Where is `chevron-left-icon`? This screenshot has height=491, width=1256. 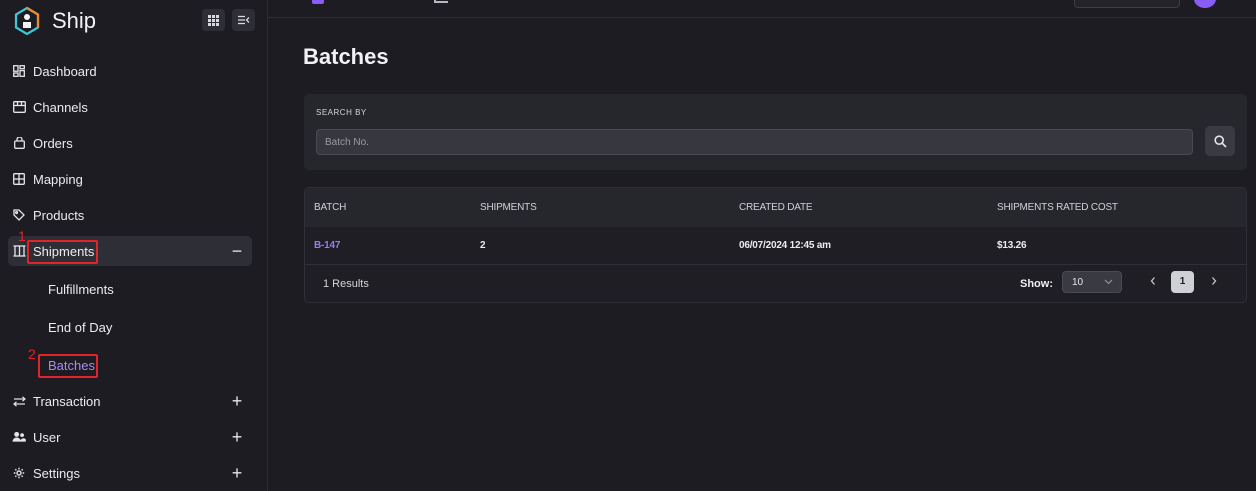 chevron-left-icon is located at coordinates (1152, 281).